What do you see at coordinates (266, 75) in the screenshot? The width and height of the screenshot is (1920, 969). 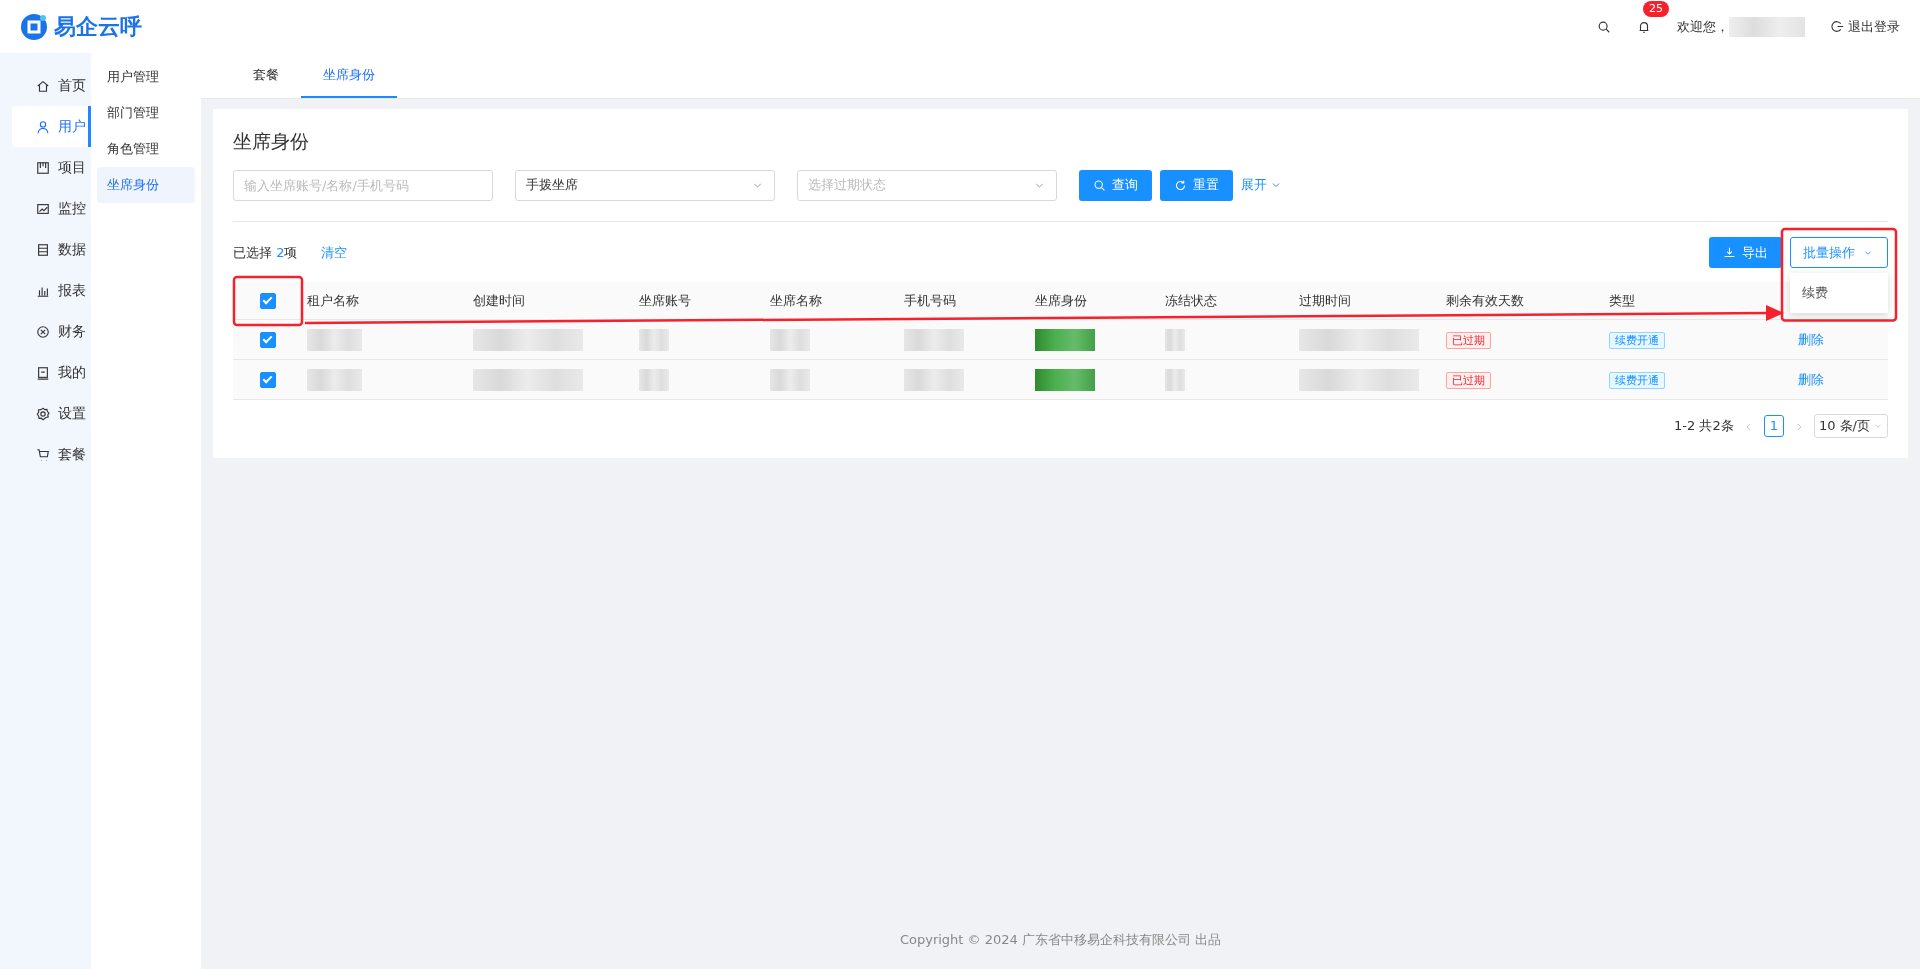 I see `tab: 套餐` at bounding box center [266, 75].